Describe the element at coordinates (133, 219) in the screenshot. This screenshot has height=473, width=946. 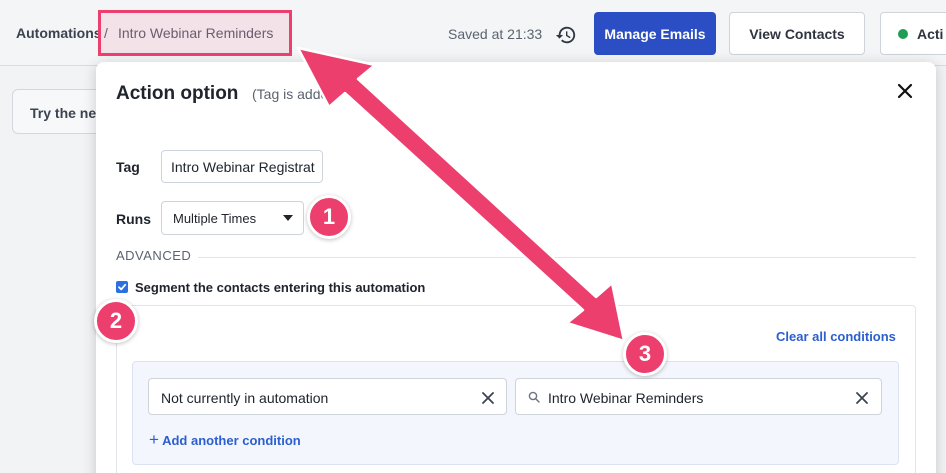
I see `runs-label: Runs` at that location.